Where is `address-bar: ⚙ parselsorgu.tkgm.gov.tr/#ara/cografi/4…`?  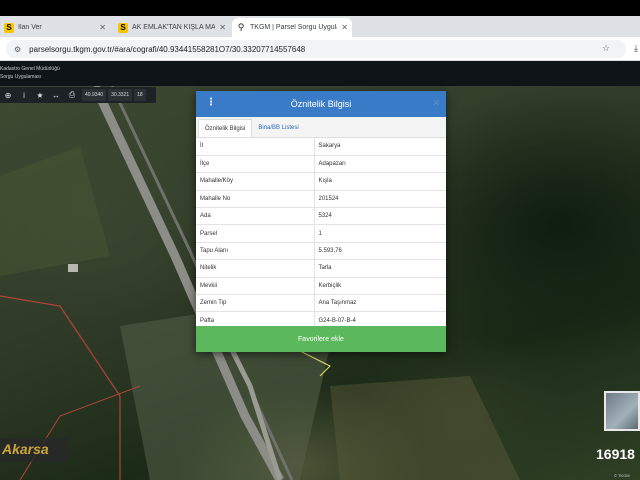
address-bar: ⚙ parselsorgu.tkgm.gov.tr/#ara/cografi/4… is located at coordinates (320, 49).